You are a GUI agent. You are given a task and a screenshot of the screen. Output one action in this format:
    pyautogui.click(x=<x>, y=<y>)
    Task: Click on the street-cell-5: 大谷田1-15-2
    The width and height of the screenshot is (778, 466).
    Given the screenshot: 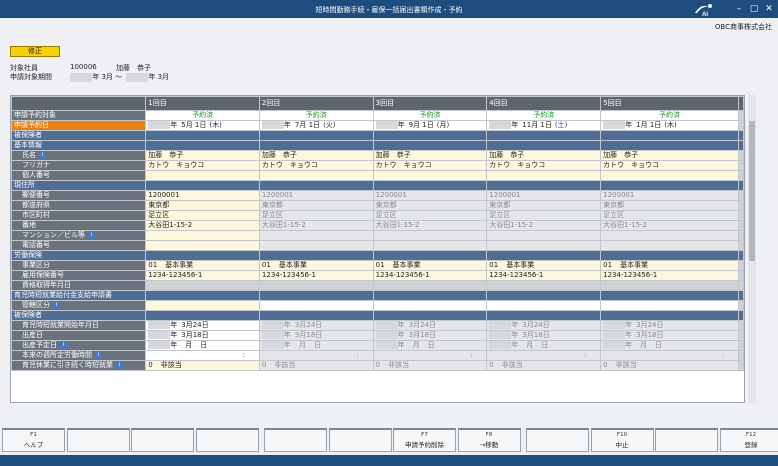 What is the action you would take?
    pyautogui.click(x=669, y=225)
    